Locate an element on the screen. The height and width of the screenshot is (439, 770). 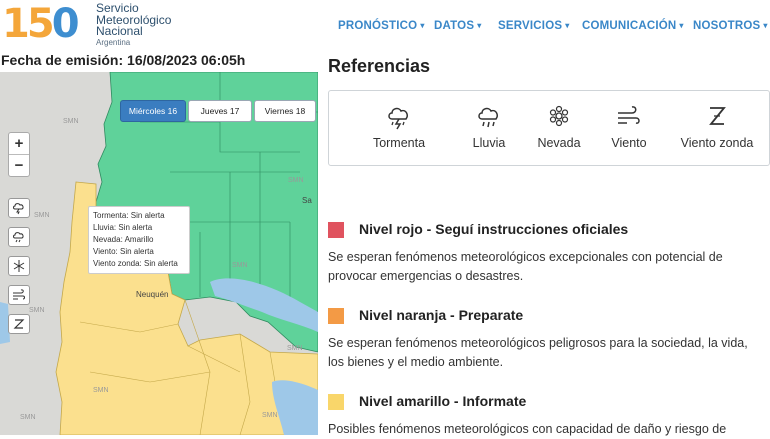
legend-item-viento: Viento is located at coordinates (629, 128).